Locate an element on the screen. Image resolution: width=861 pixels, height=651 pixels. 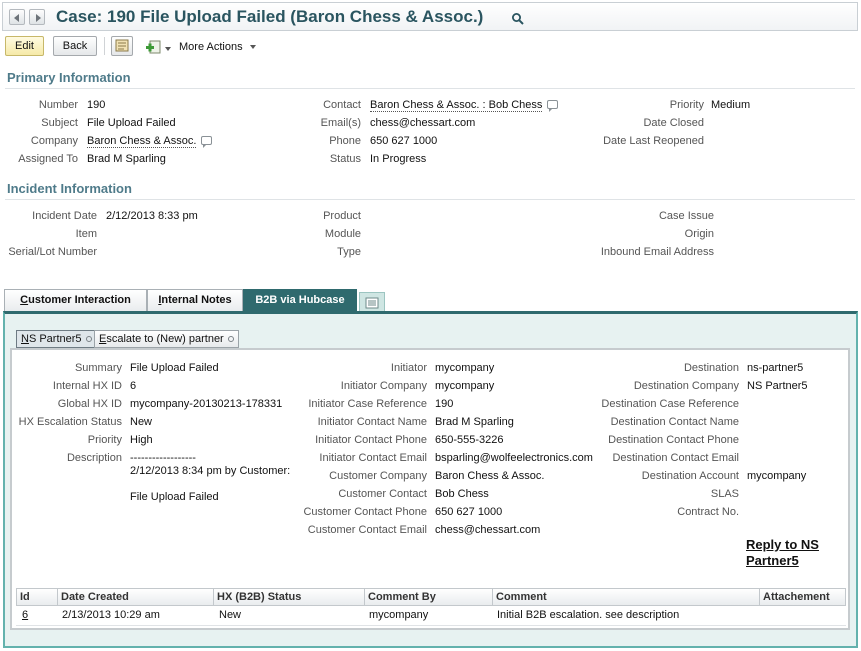
destination-contact-email-label: Destination Contact Email is located at coordinates (675, 458).